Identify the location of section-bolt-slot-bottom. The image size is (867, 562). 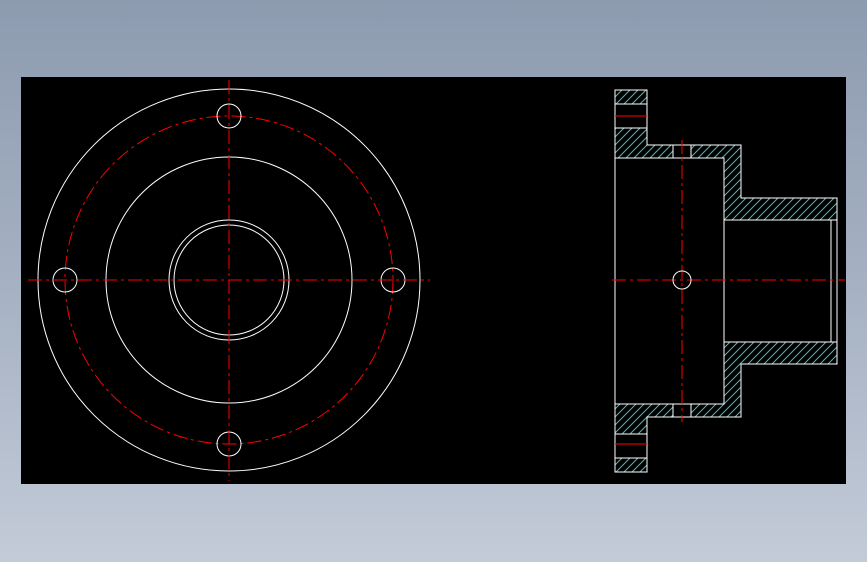
(631, 446).